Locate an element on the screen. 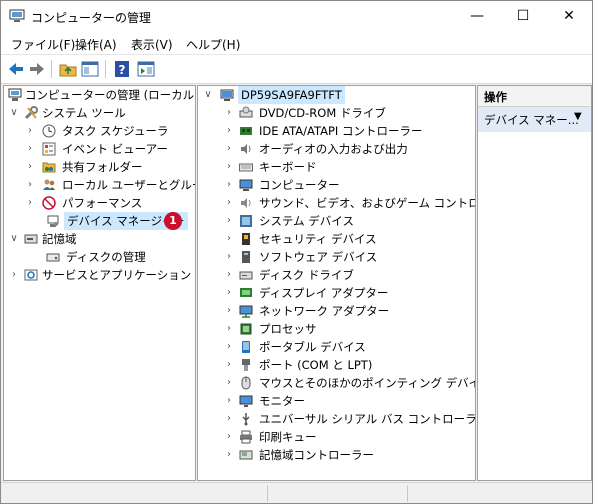 The height and width of the screenshot is (504, 593). device-category-row: › コンピューター is located at coordinates (336, 185).